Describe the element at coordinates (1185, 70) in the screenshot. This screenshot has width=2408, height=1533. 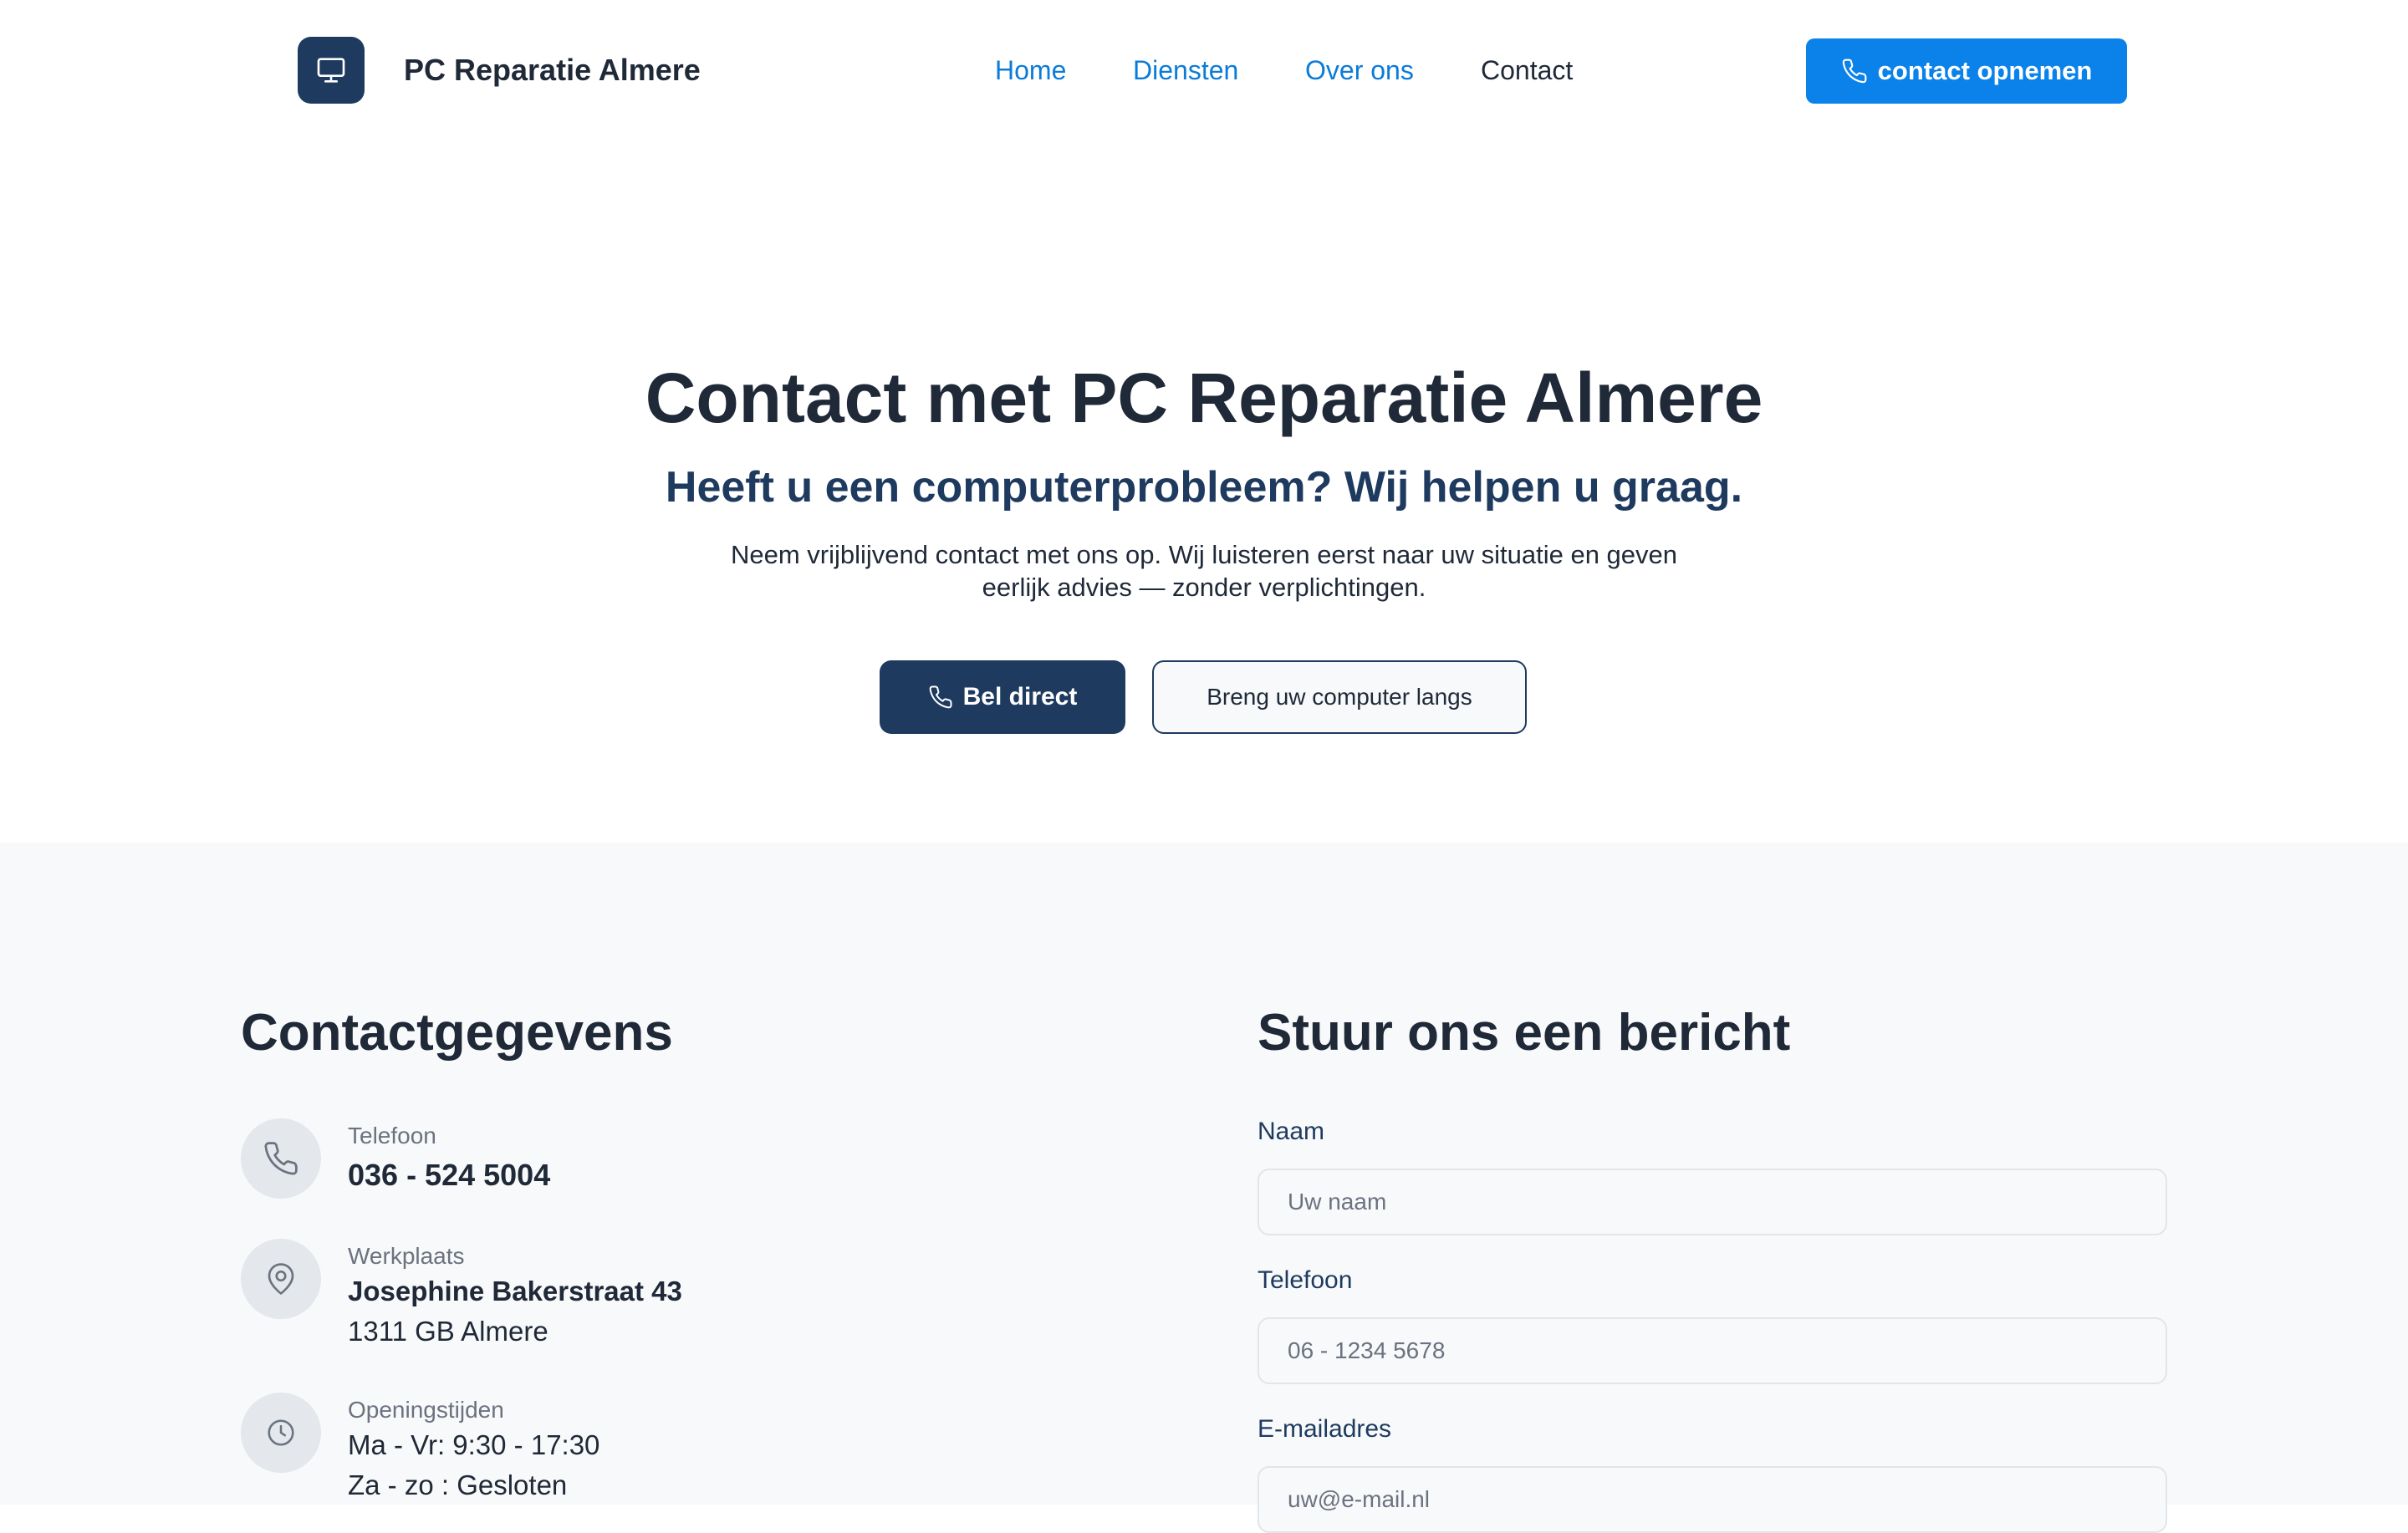
I see `nav-diensten: Diensten` at that location.